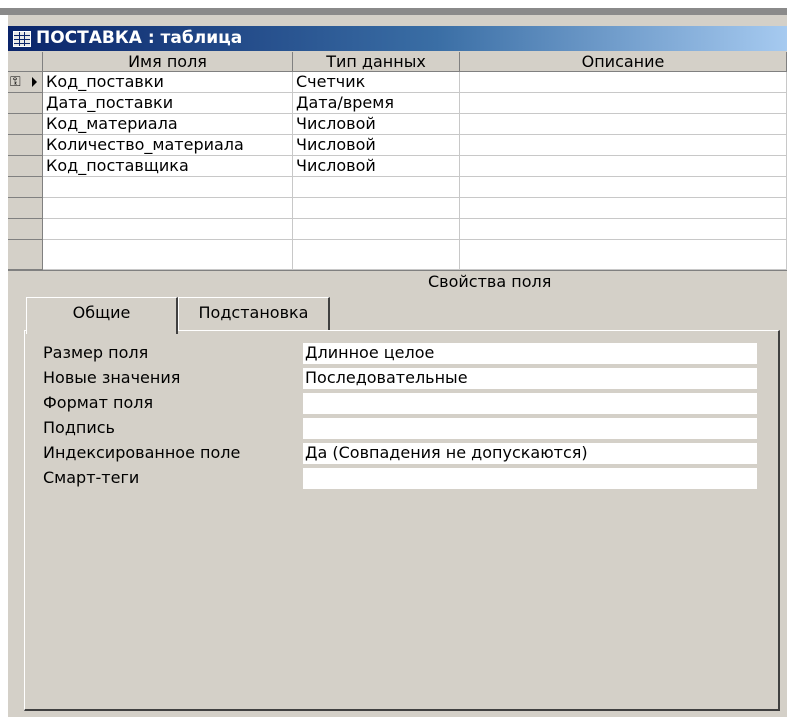  I want to click on field-name-cell: Дата_поставки, so click(168, 103).